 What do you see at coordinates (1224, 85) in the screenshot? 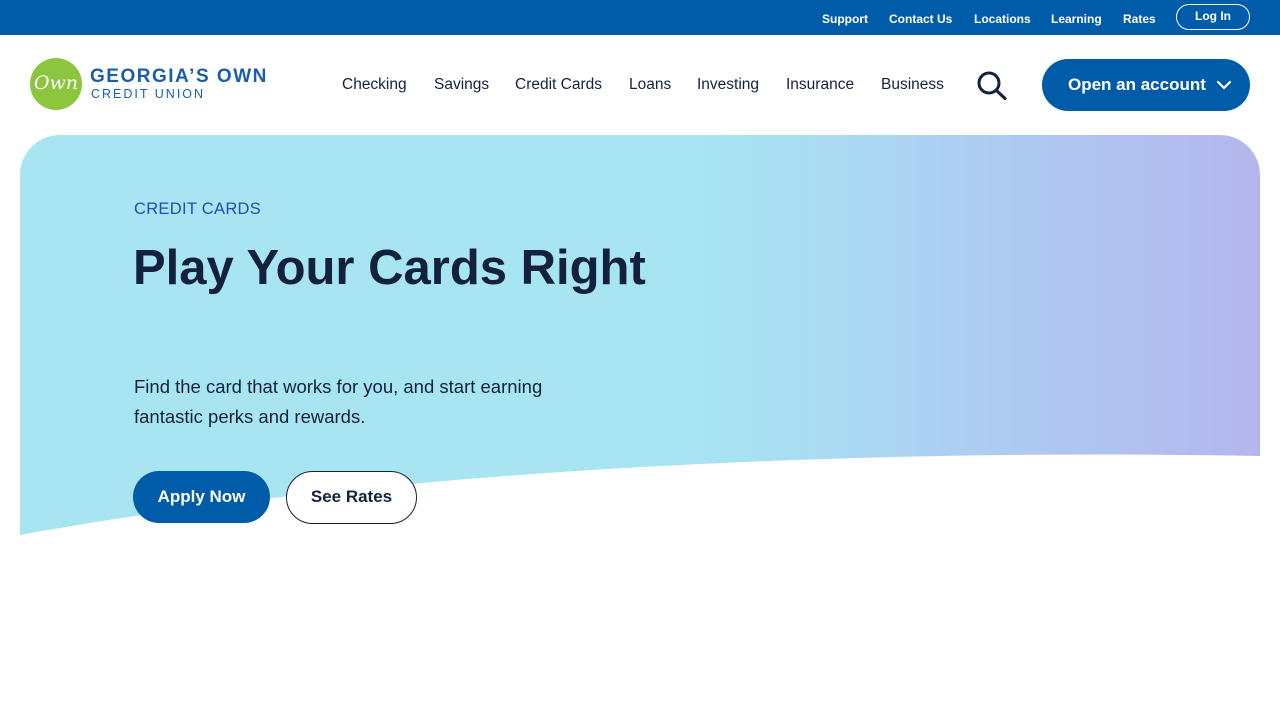
I see `chevron-down-icon` at bounding box center [1224, 85].